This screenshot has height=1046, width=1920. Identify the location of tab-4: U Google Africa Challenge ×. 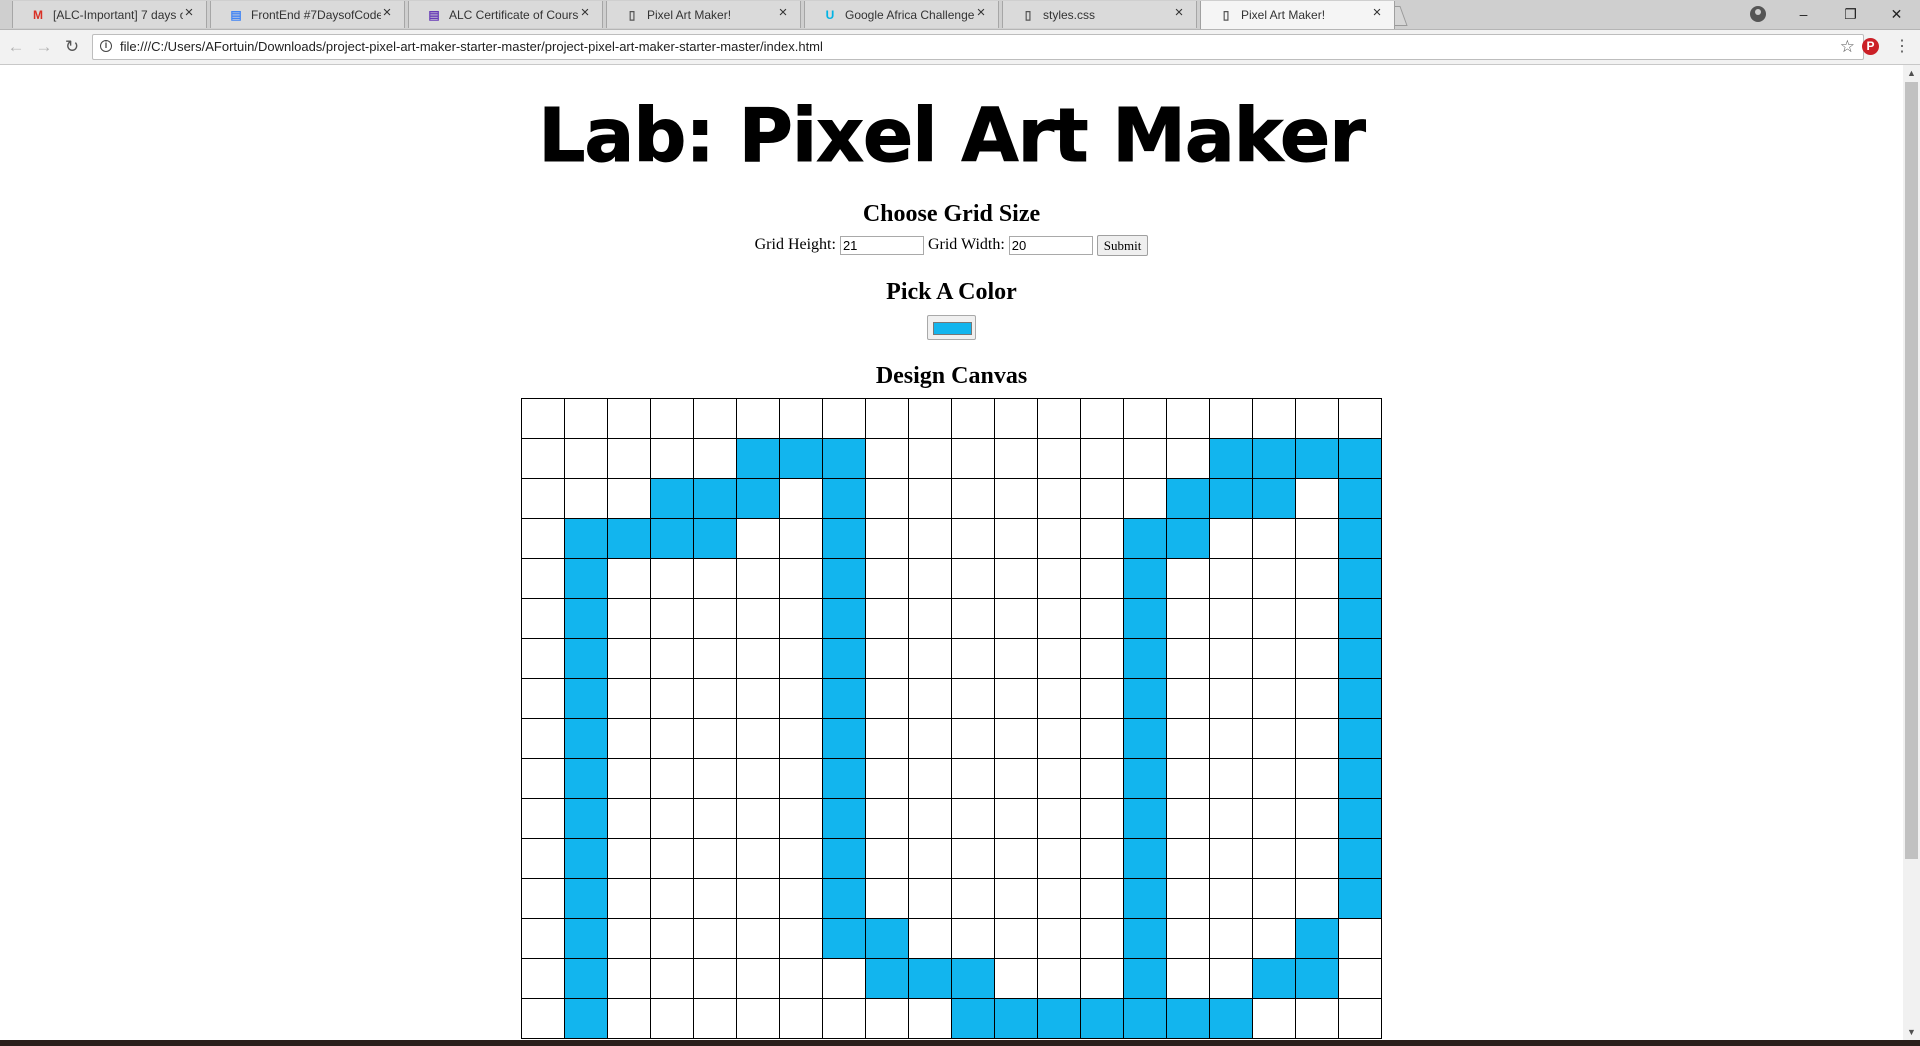
(901, 14).